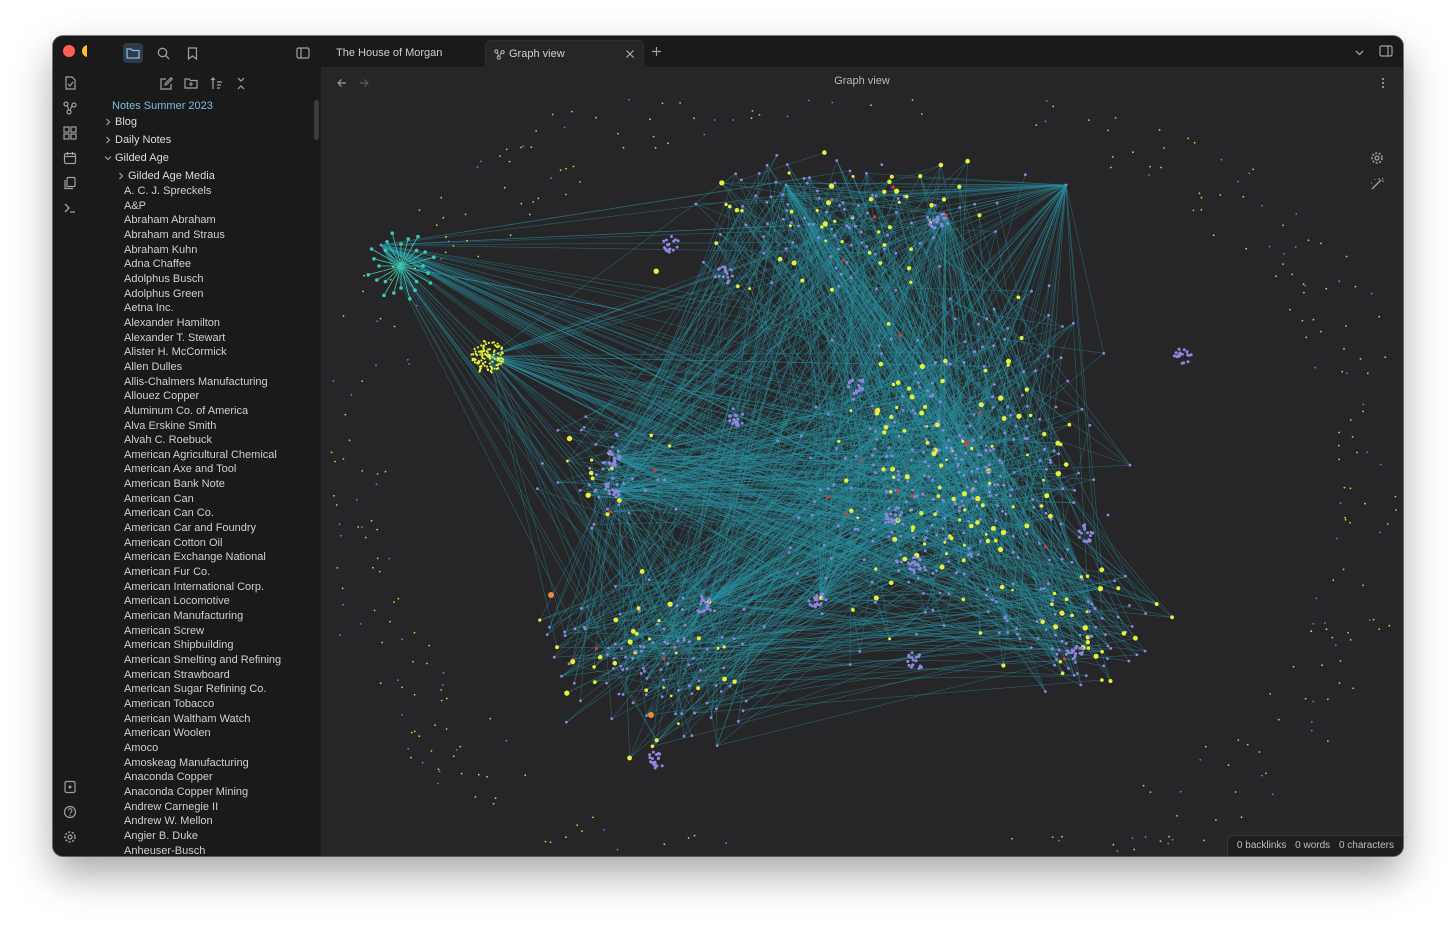 Image resolution: width=1456 pixels, height=926 pixels. I want to click on file-item: Allen Dulles, so click(202, 367).